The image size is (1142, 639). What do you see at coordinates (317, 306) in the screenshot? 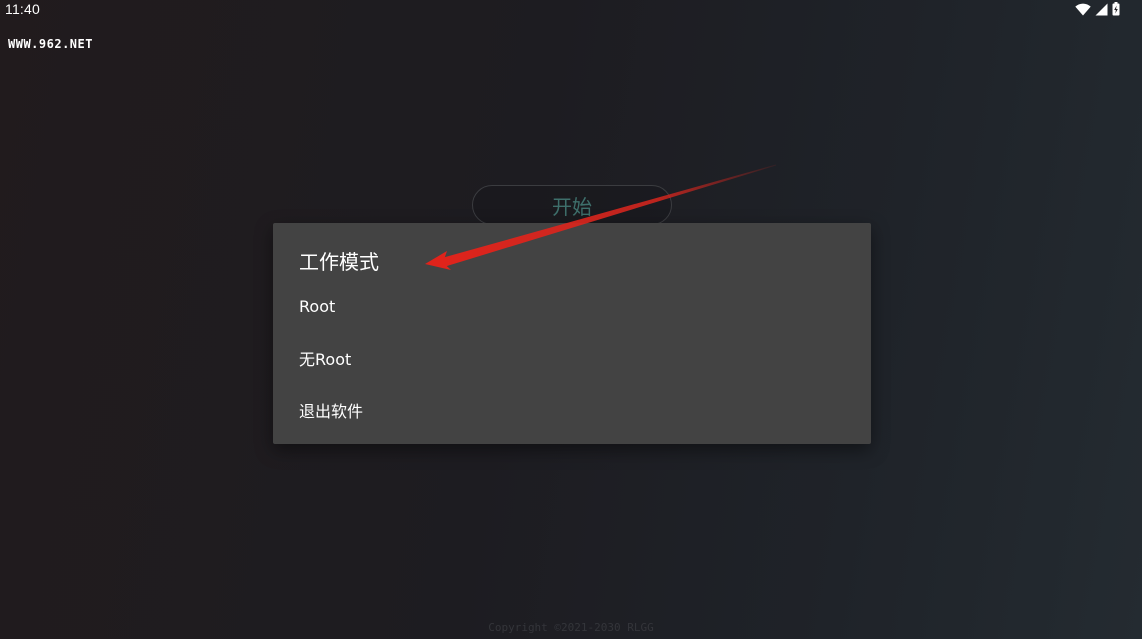
I see `option-root-label: Root` at bounding box center [317, 306].